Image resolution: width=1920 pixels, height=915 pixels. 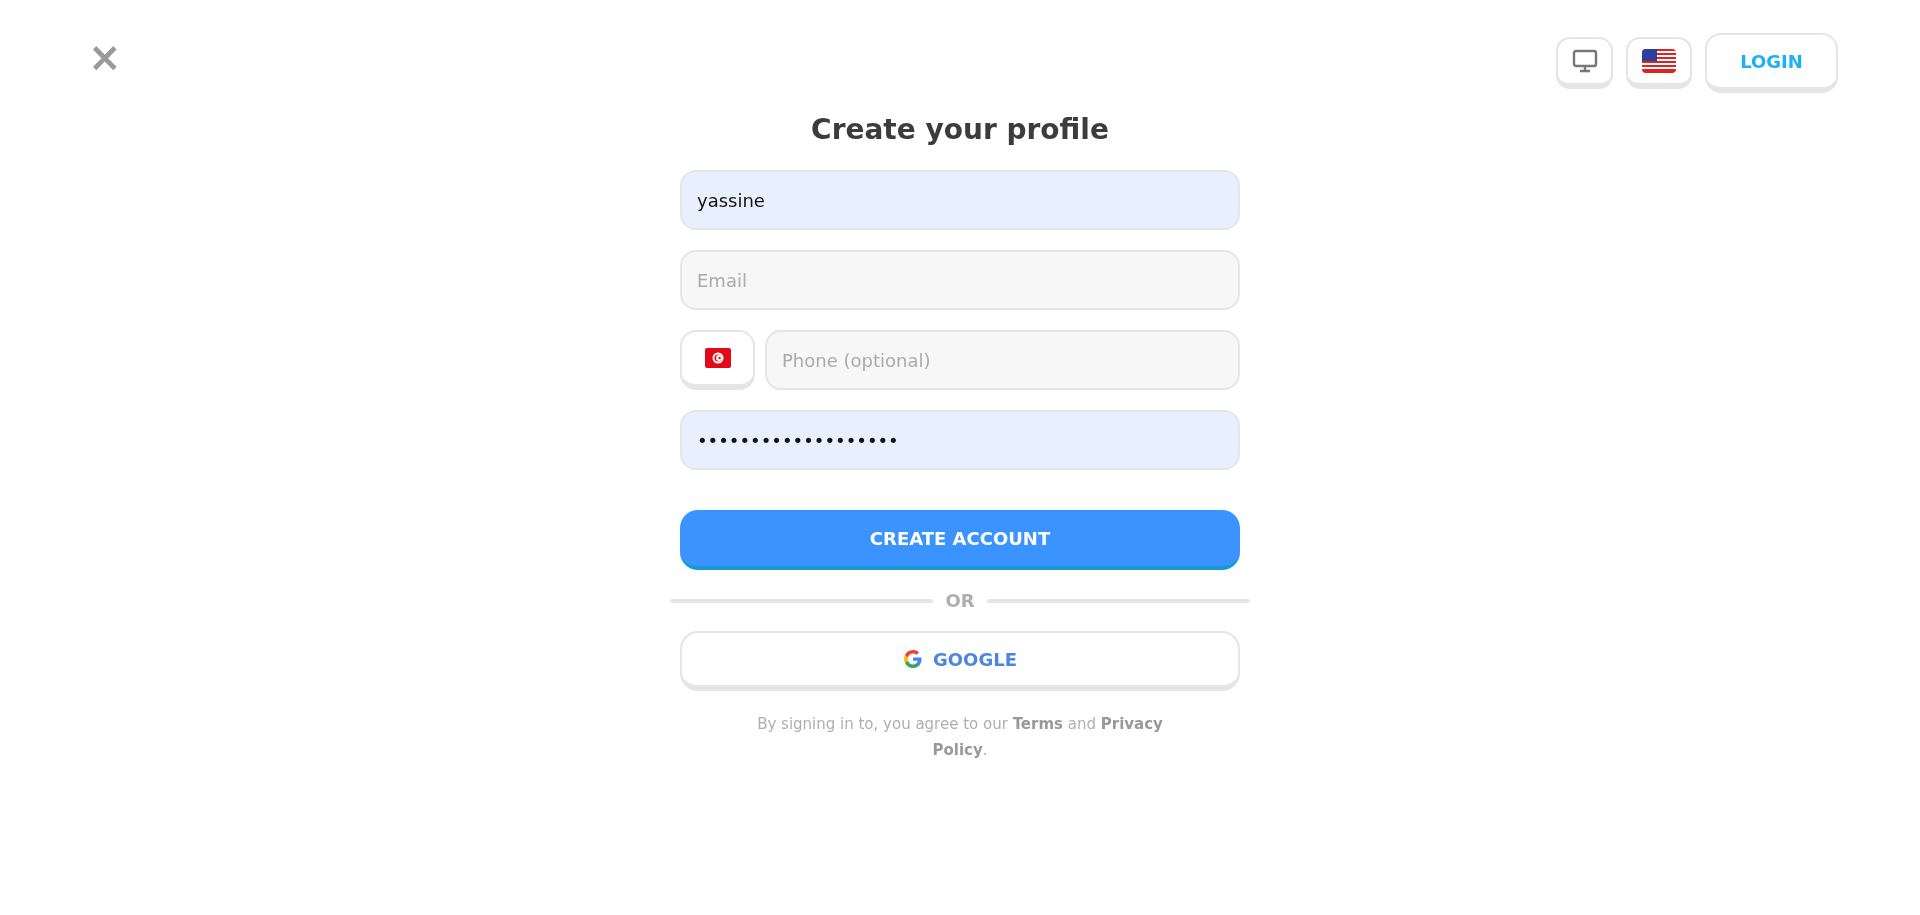 I want to click on google-icon, so click(x=913, y=659).